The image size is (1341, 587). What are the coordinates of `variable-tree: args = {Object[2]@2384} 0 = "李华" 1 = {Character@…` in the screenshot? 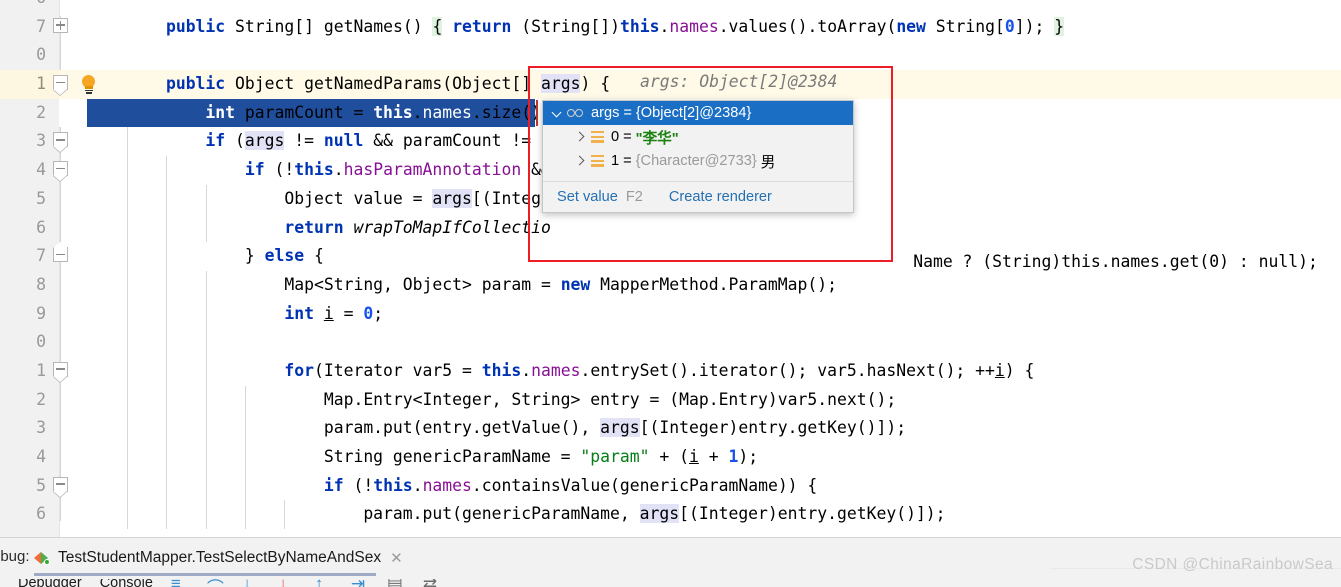 It's located at (698, 141).